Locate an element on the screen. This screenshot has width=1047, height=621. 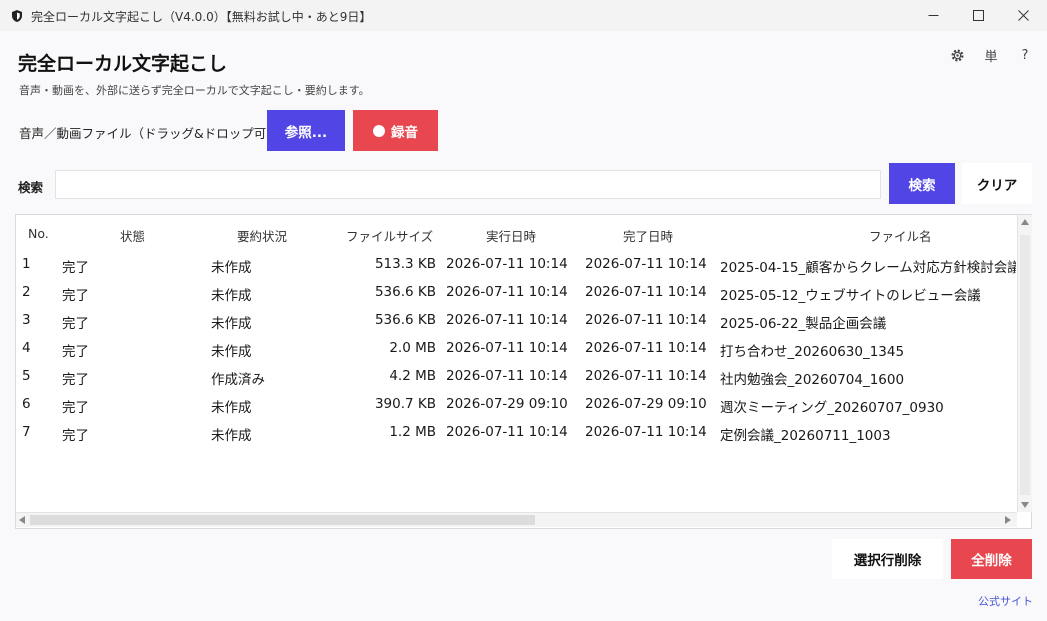
title-bar: 完全ローカル文字起こし（V4.0.0）【無料お試し中・あと9日】 is located at coordinates (523, 15).